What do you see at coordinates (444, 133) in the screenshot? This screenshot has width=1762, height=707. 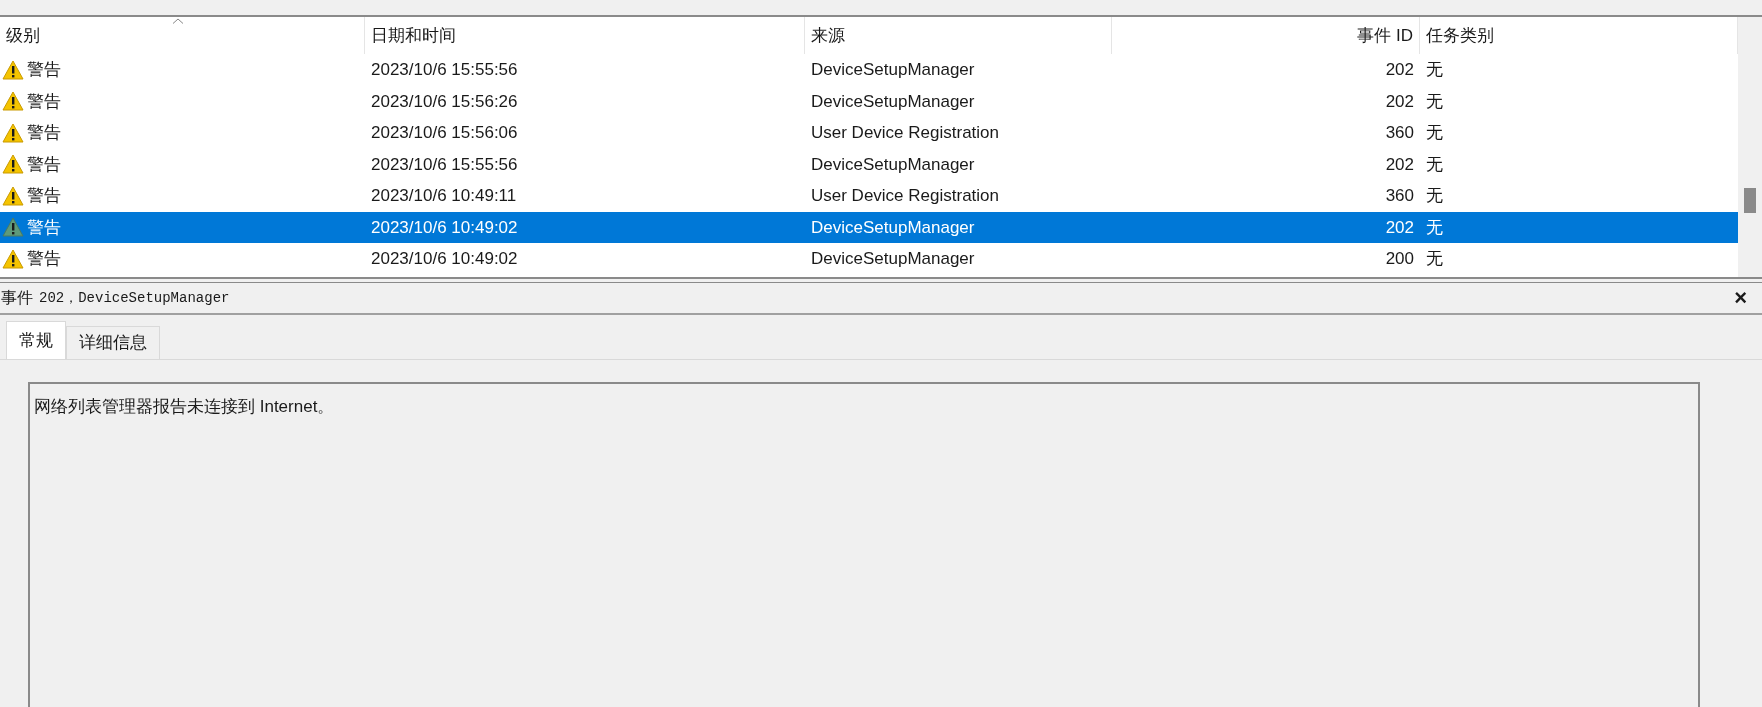 I see `table-cell-text: 2023/10/6 15:56:06` at bounding box center [444, 133].